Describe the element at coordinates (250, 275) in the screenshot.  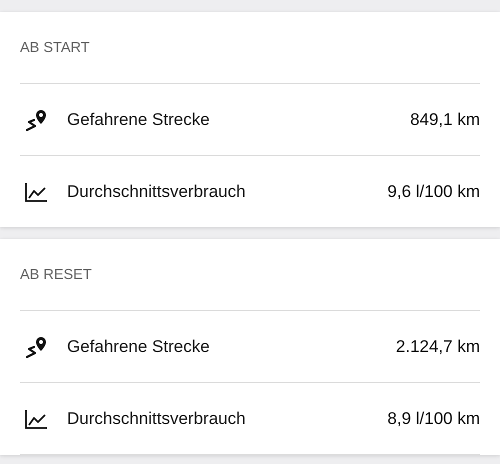
I see `section-title: AB RESET` at that location.